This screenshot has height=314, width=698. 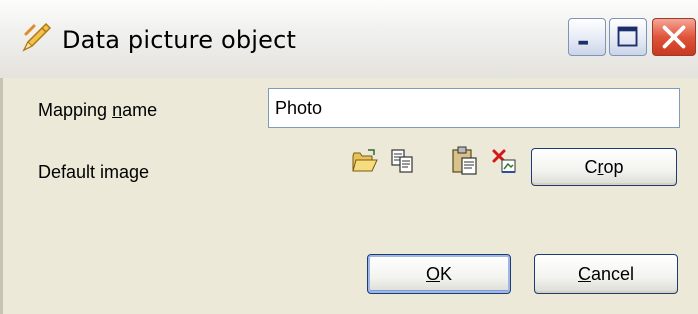 I want to click on mapping-name-input, so click(x=474, y=108).